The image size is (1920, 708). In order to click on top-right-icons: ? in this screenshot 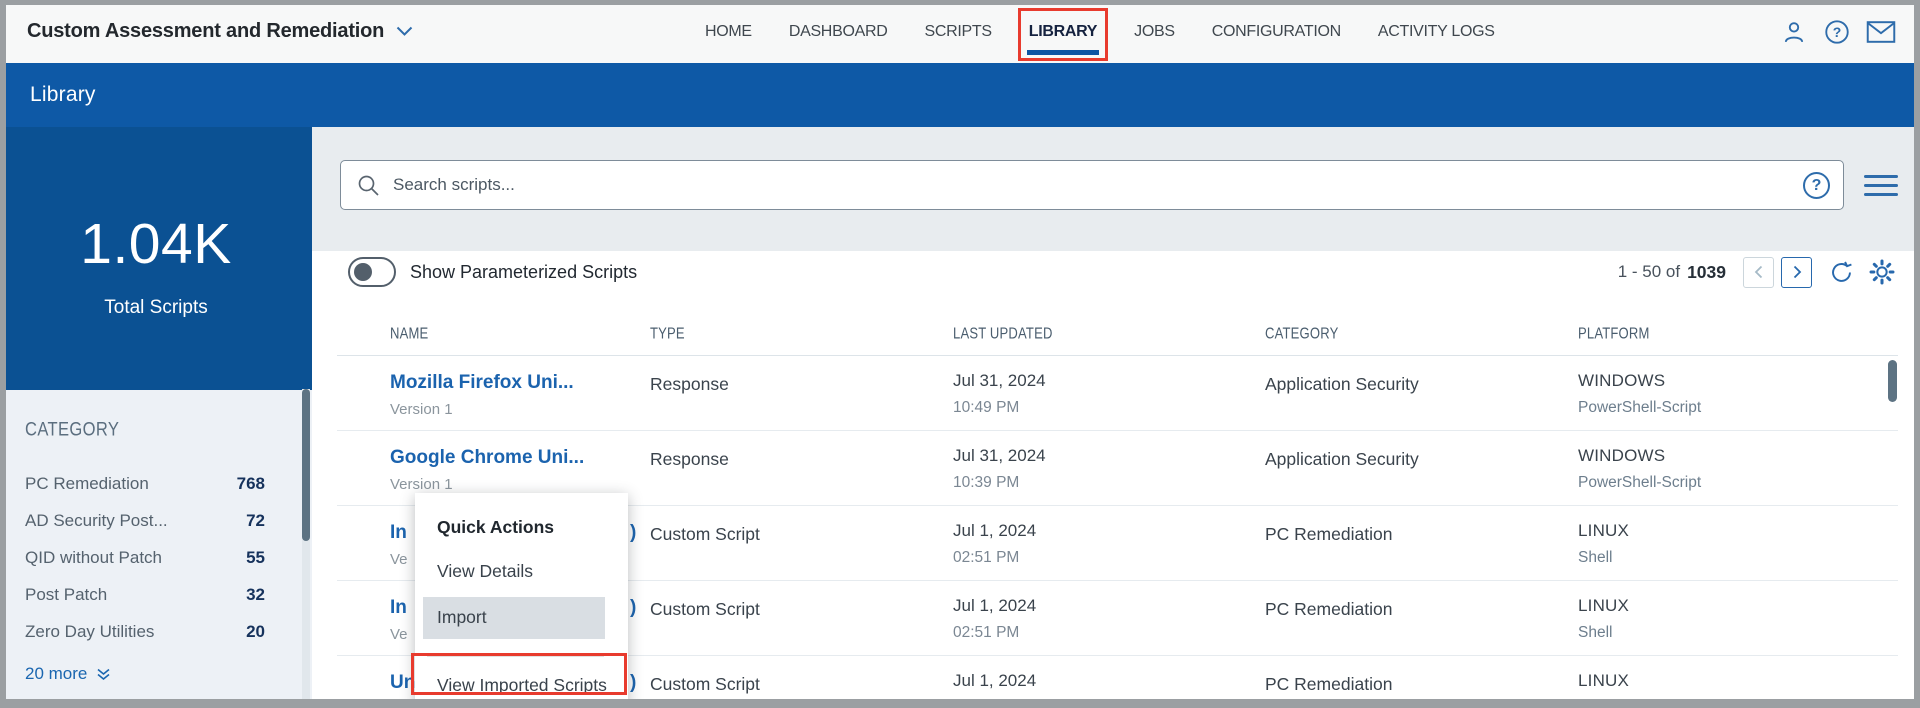, I will do `click(1838, 31)`.